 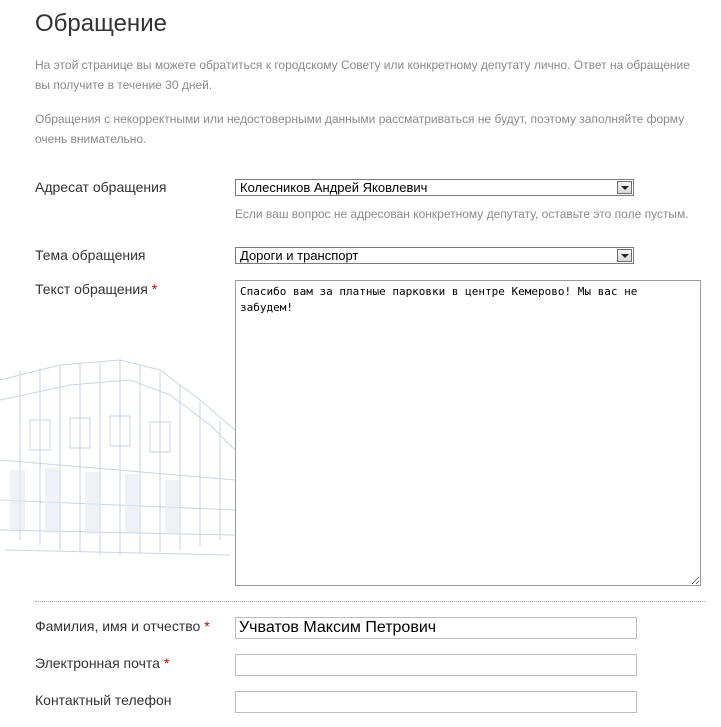 What do you see at coordinates (90, 255) in the screenshot?
I see `topic-label: Тема обращения` at bounding box center [90, 255].